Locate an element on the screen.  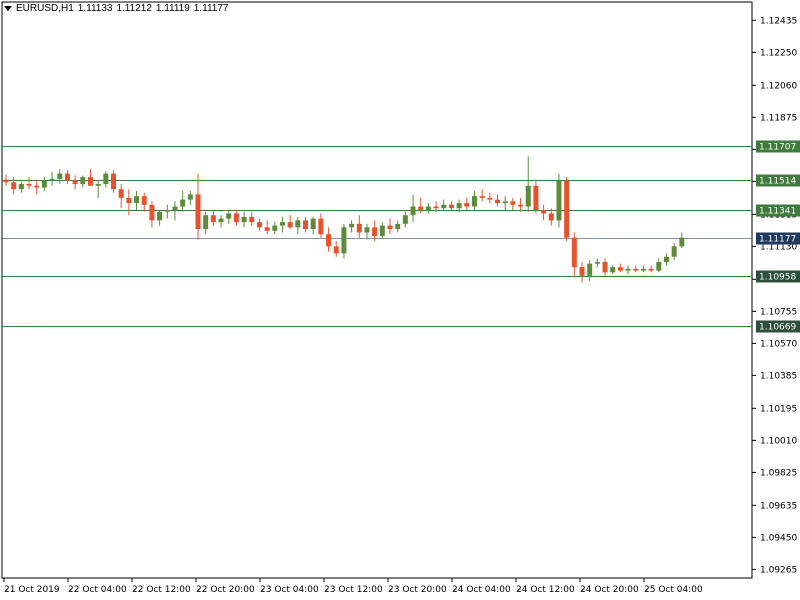
x-tick-label: 25 Oct 04:00 is located at coordinates (673, 590).